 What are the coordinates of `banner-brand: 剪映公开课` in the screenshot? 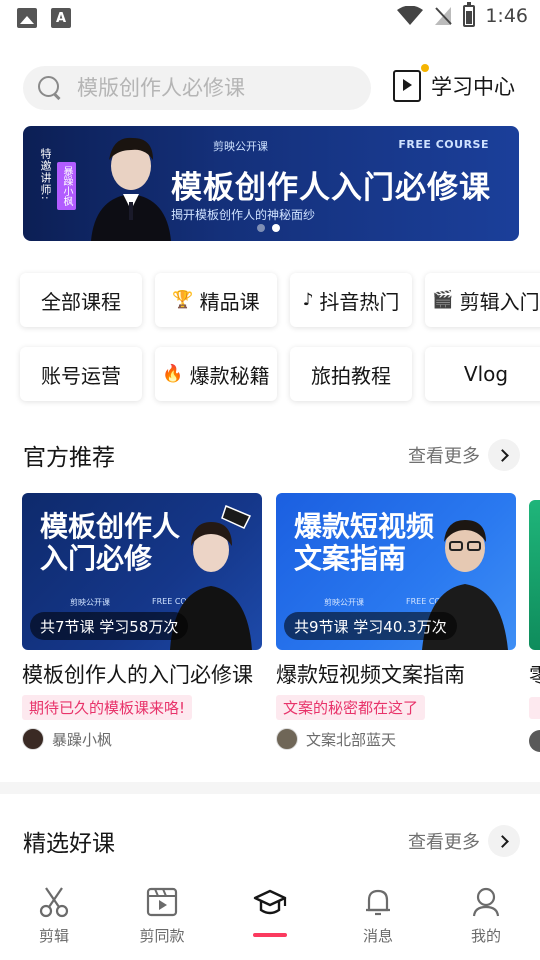 It's located at (240, 146).